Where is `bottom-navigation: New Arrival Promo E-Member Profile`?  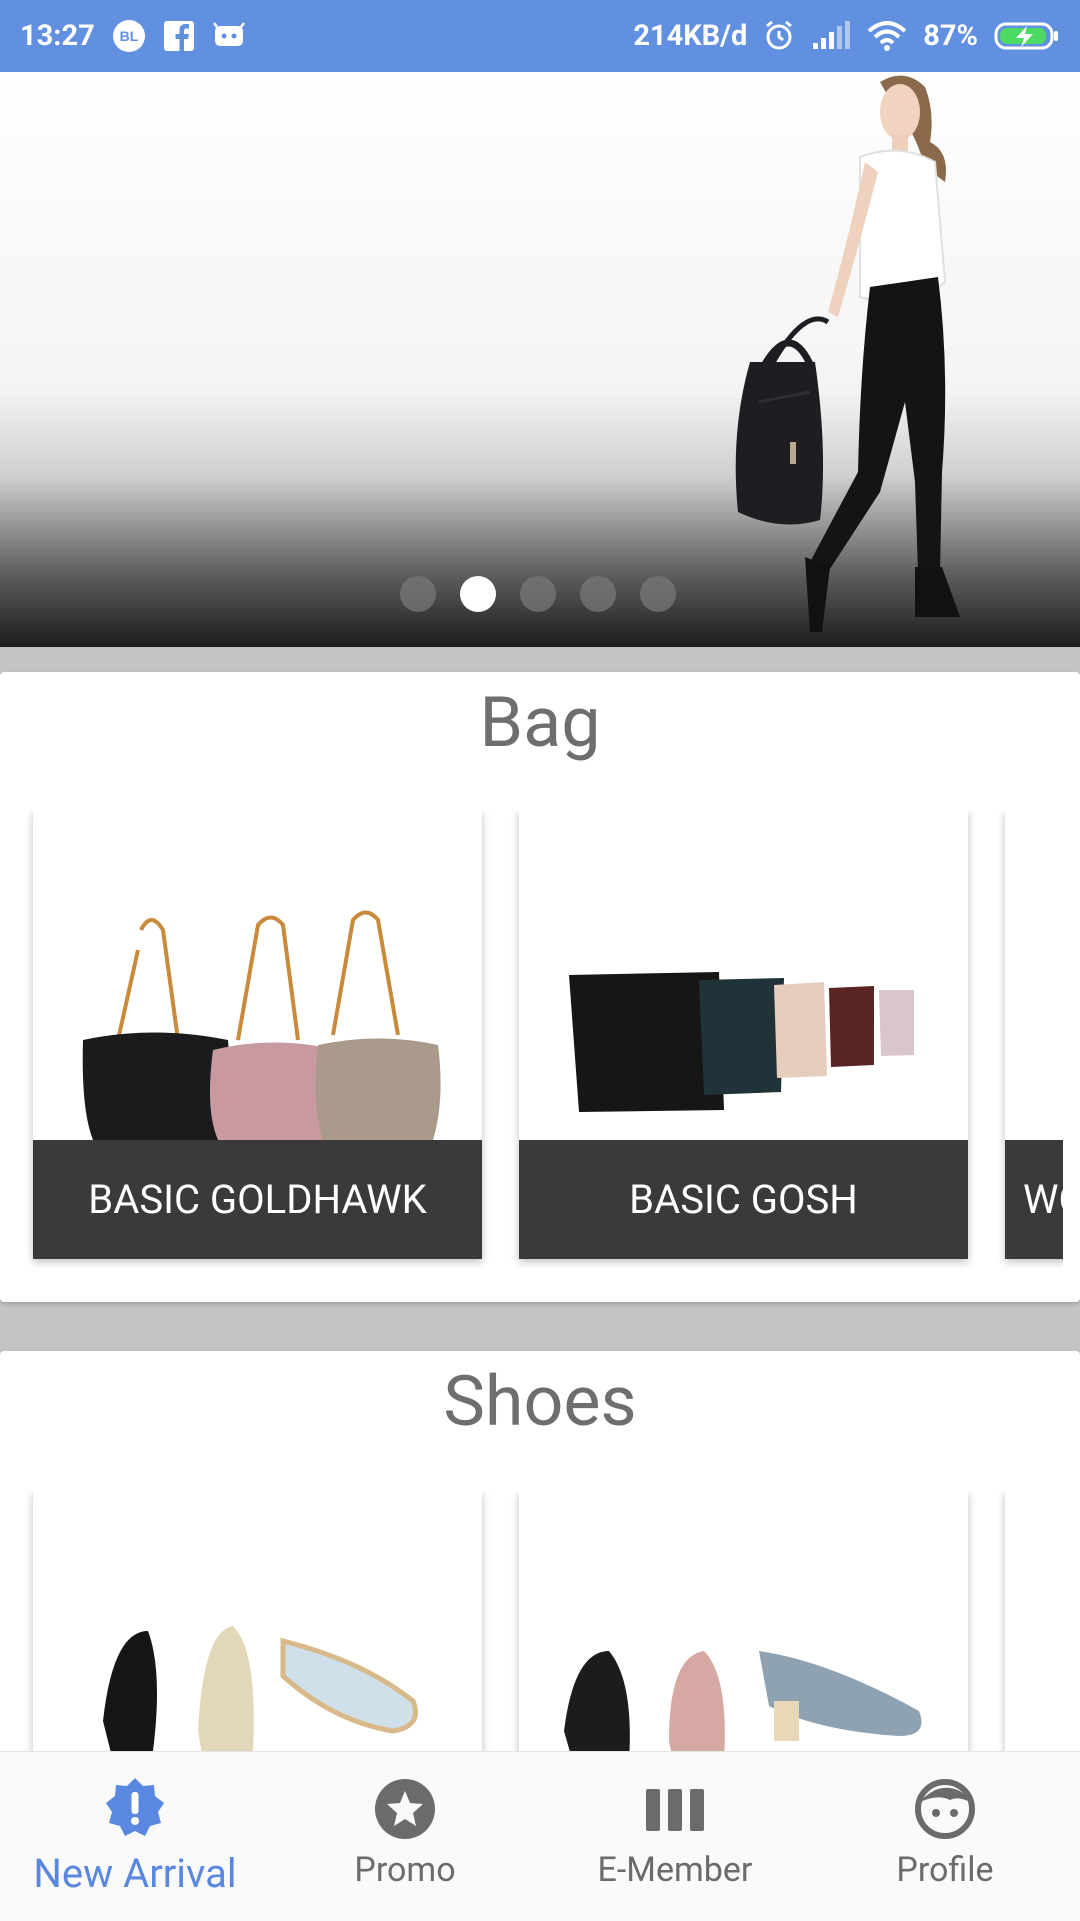 bottom-navigation: New Arrival Promo E-Member Profile is located at coordinates (540, 1836).